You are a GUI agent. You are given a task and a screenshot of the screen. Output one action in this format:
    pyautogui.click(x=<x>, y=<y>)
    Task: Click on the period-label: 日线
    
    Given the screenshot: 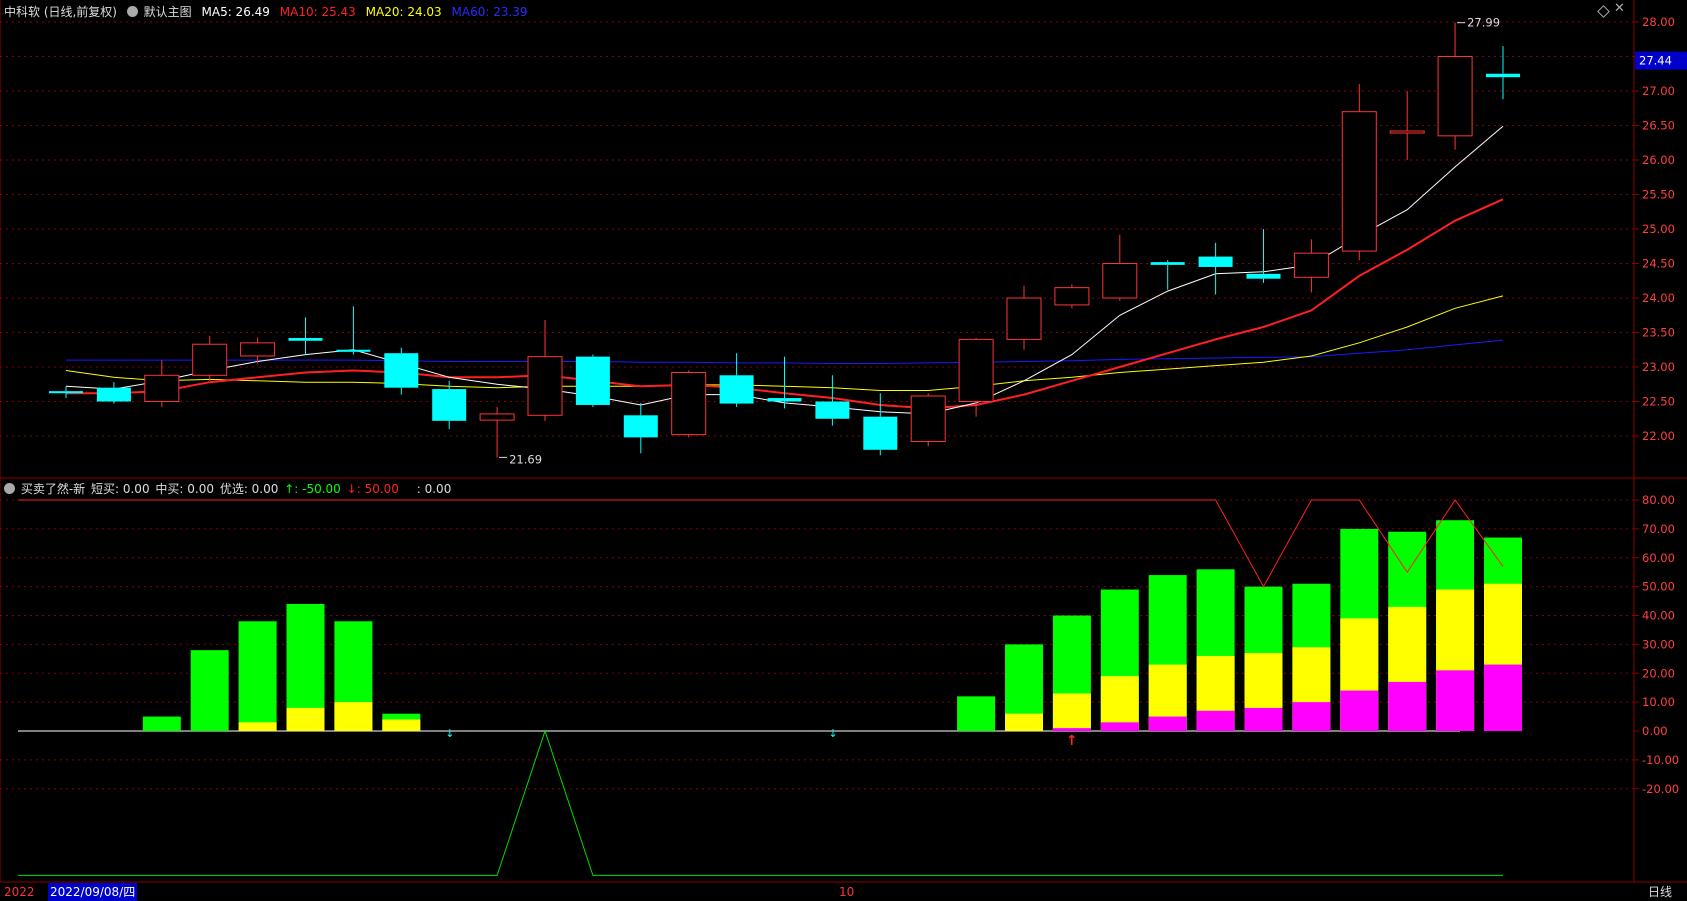 What is the action you would take?
    pyautogui.click(x=1660, y=892)
    